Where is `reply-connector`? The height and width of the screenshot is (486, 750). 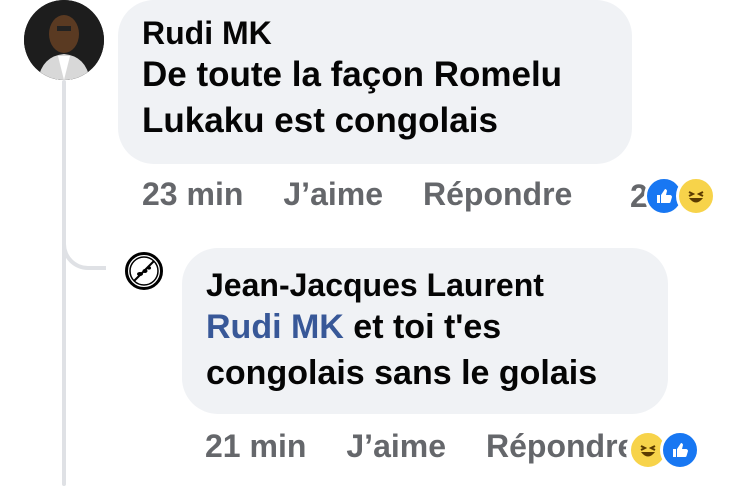 reply-connector is located at coordinates (84, 225).